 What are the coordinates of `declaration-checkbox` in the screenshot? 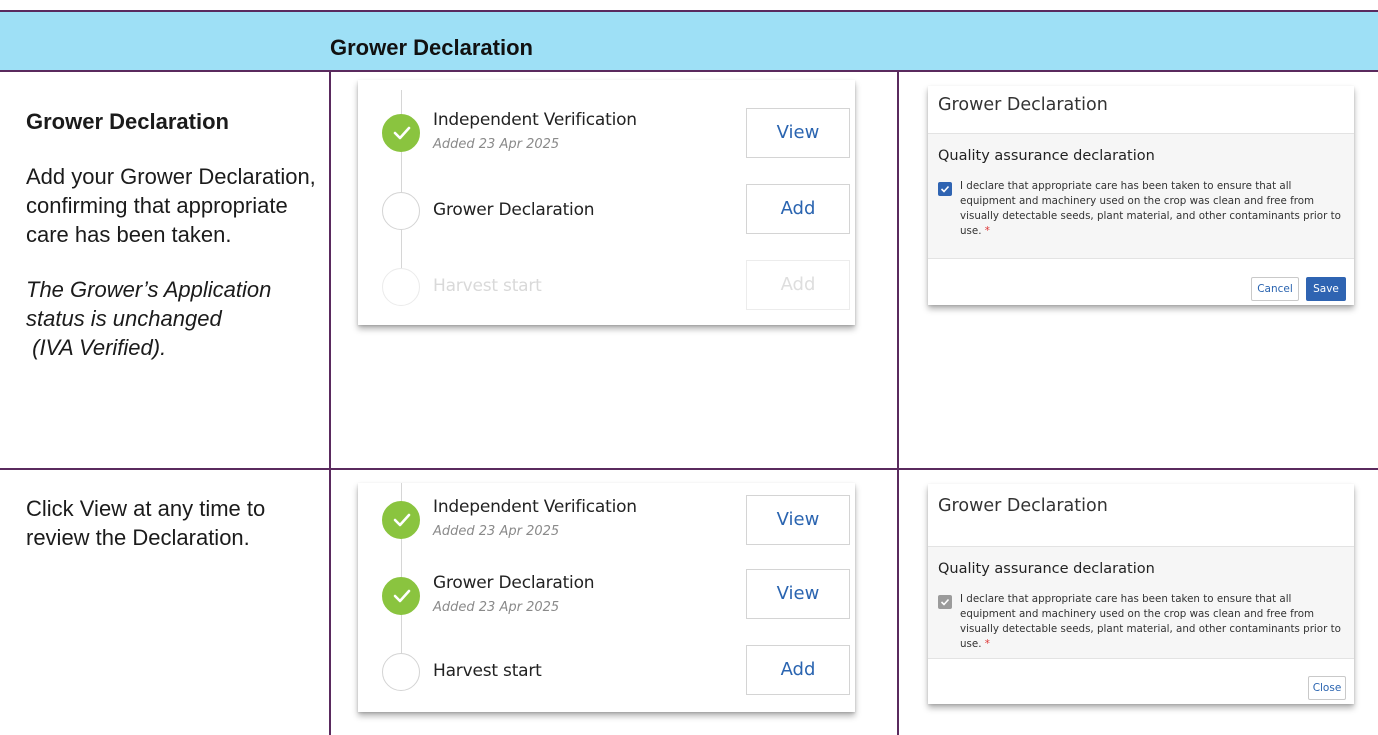 It's located at (945, 189).